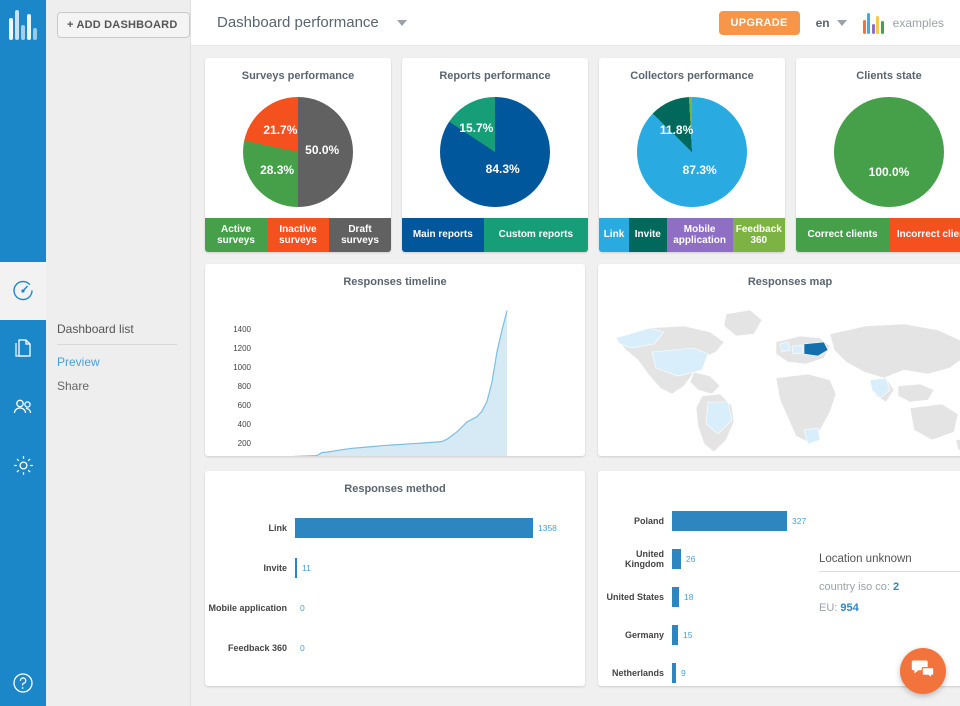 The height and width of the screenshot is (706, 960). I want to click on bar-label: Link, so click(277, 528).